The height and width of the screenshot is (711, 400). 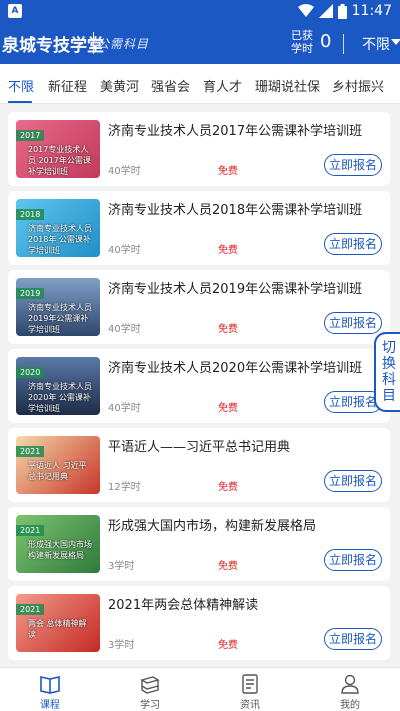 What do you see at coordinates (358, 85) in the screenshot?
I see `tab-rural-revitalization: 乡村振兴` at bounding box center [358, 85].